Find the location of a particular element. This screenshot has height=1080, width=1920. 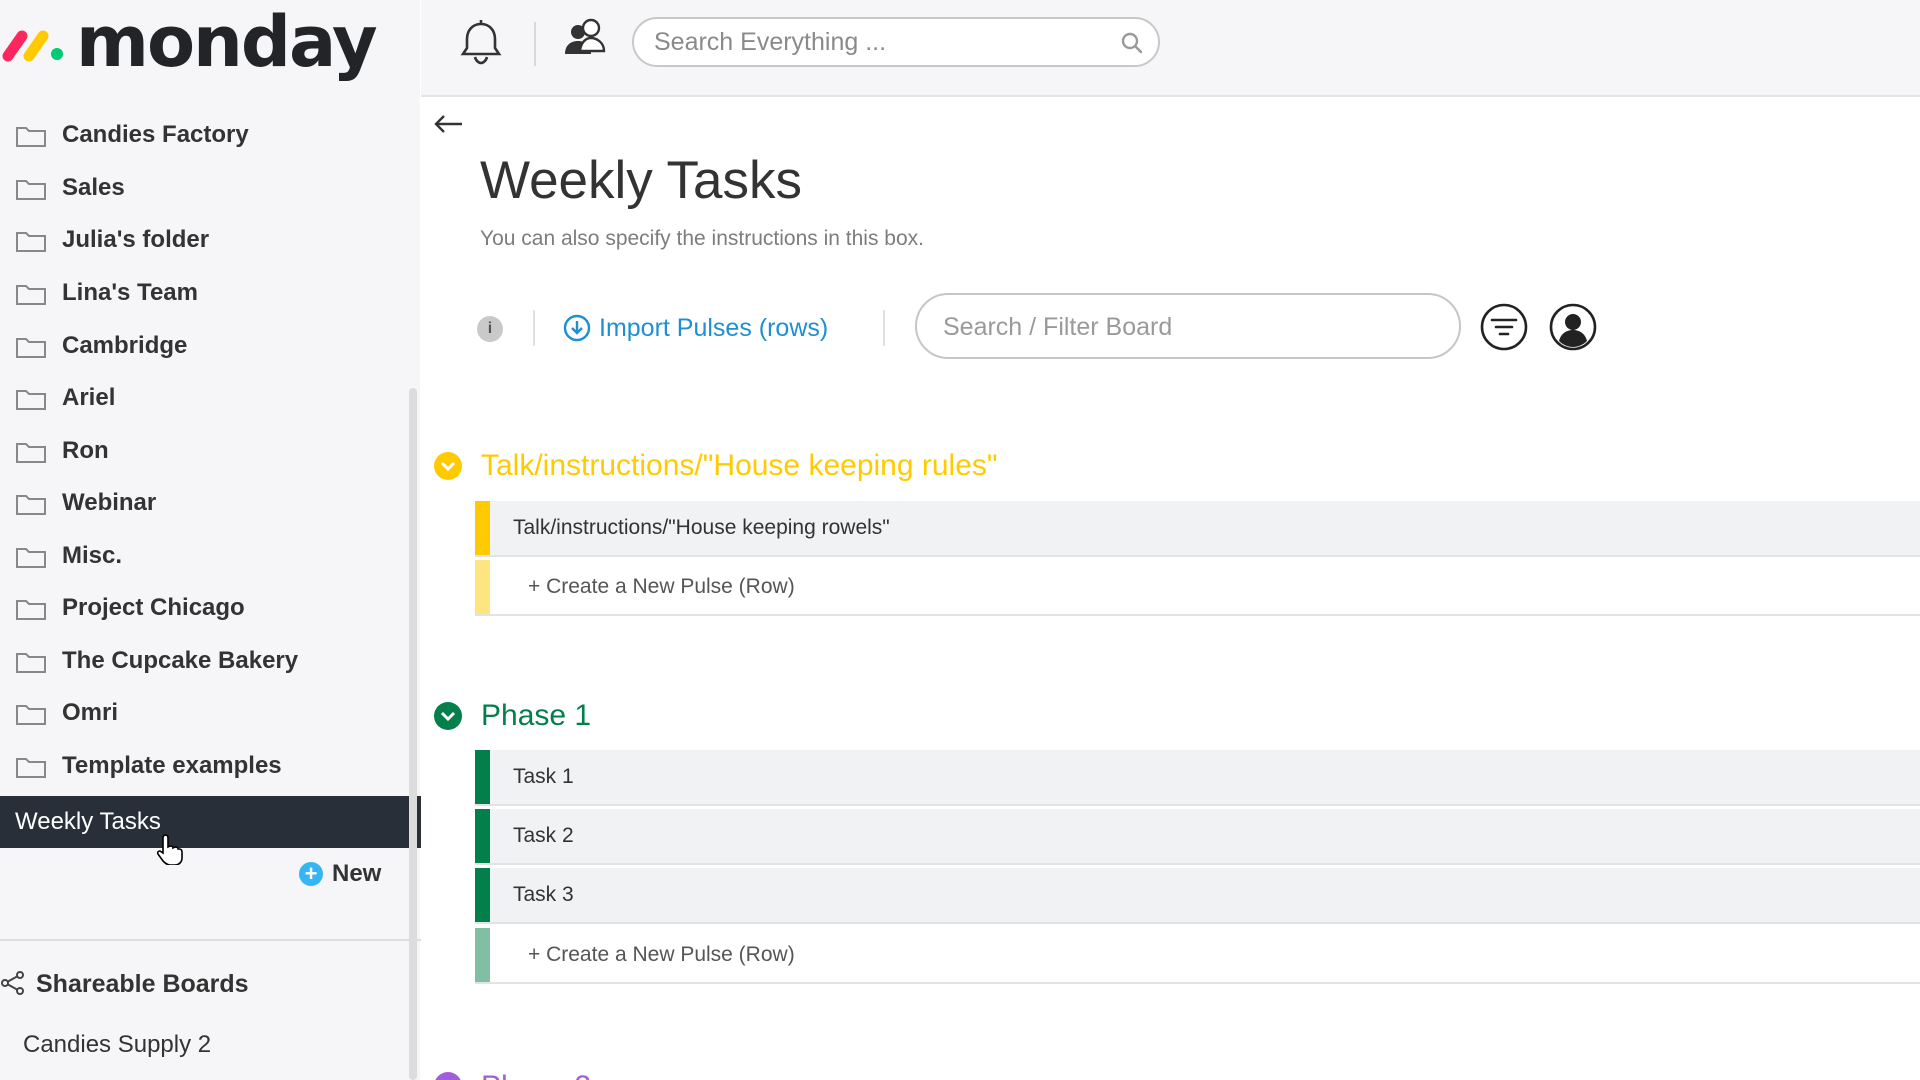

back-arrow-glyph is located at coordinates (448, 124).